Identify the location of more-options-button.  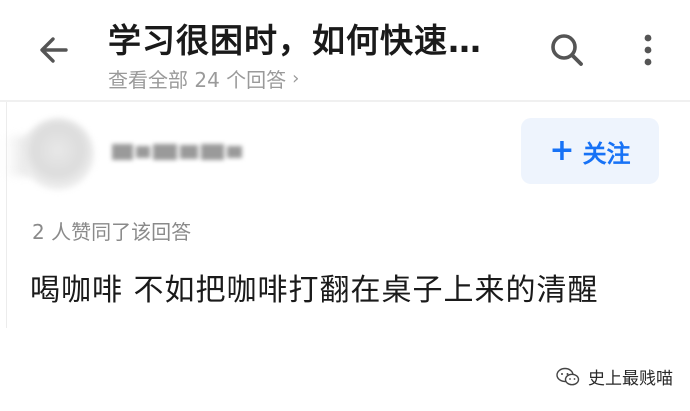
(648, 50).